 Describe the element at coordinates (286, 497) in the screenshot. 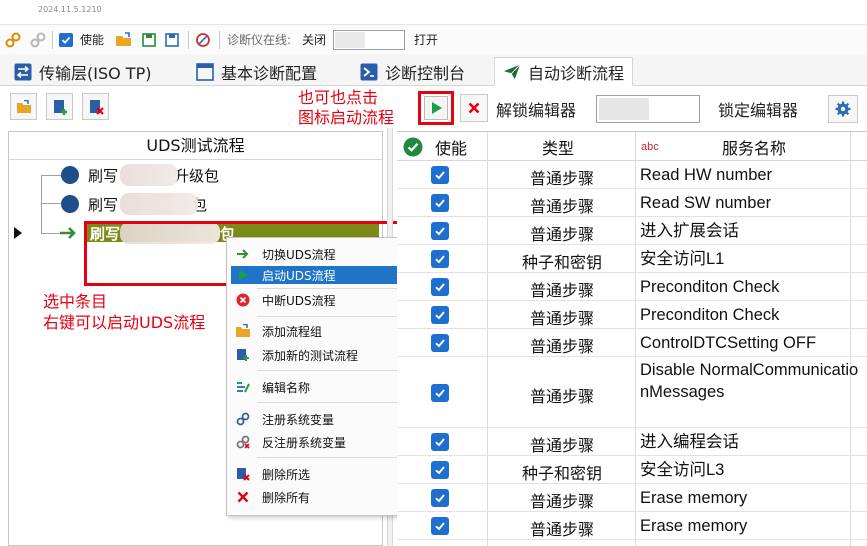

I see `menu-item-label: 删除所有` at that location.